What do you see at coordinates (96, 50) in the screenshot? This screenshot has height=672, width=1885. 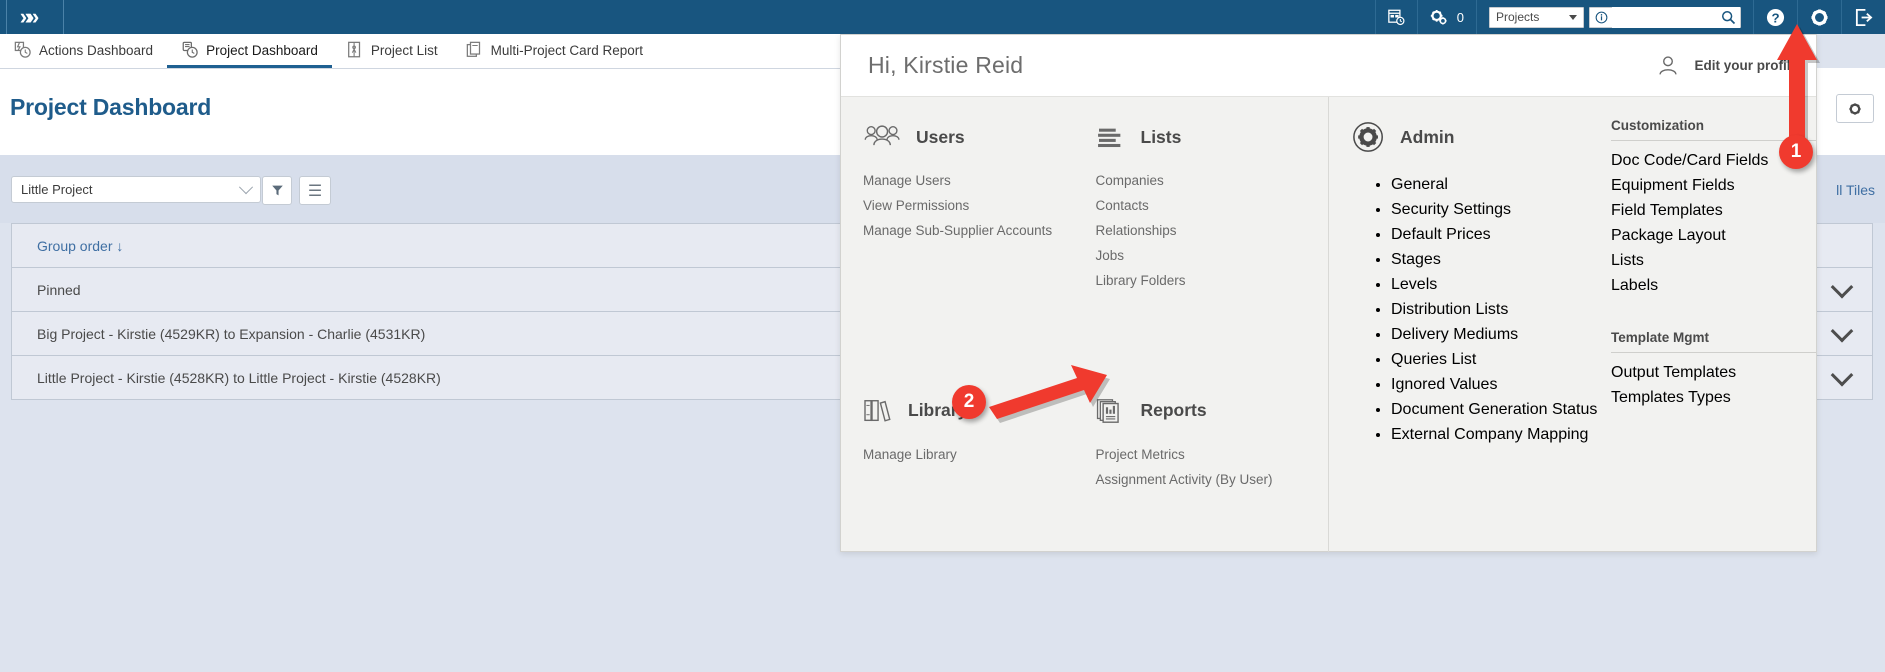 I see `tab-label: Actions Dashboard` at bounding box center [96, 50].